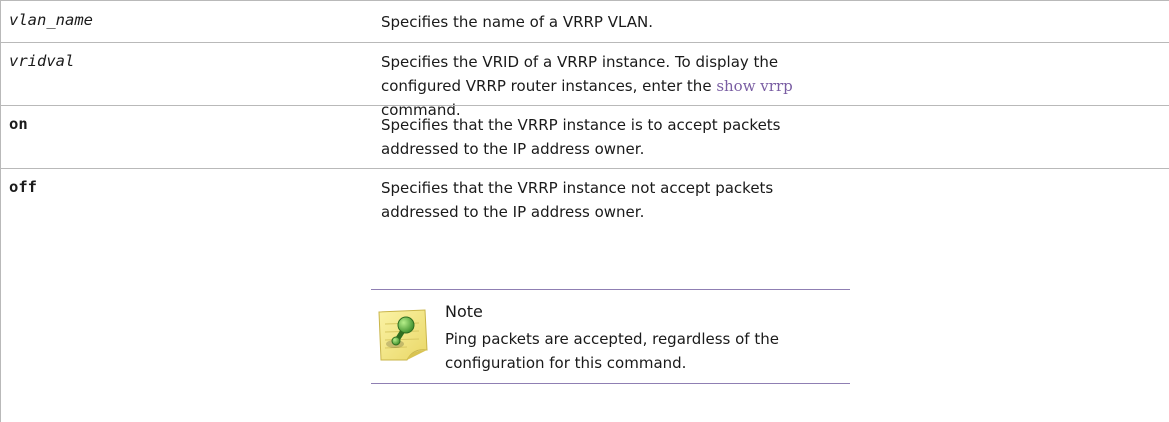 This screenshot has height=422, width=1169. Describe the element at coordinates (754, 86) in the screenshot. I see `command-link: show vrrp` at that location.